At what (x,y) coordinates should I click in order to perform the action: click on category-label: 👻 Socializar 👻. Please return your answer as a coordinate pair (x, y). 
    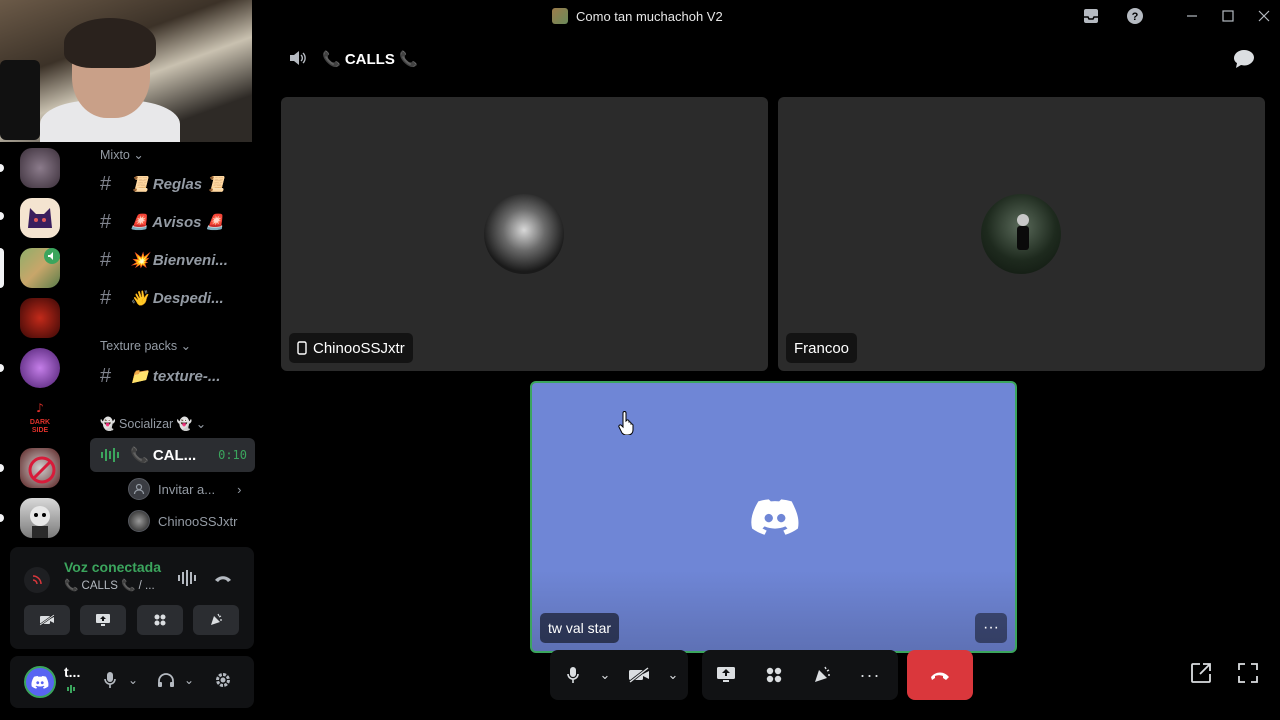
    Looking at the image, I should click on (146, 424).